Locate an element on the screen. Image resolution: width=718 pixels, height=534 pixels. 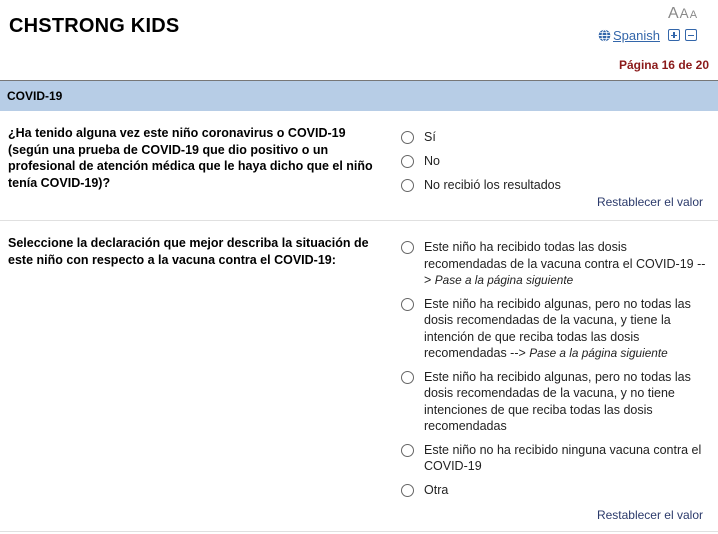
radio-option-si: Sí is located at coordinates (555, 137).